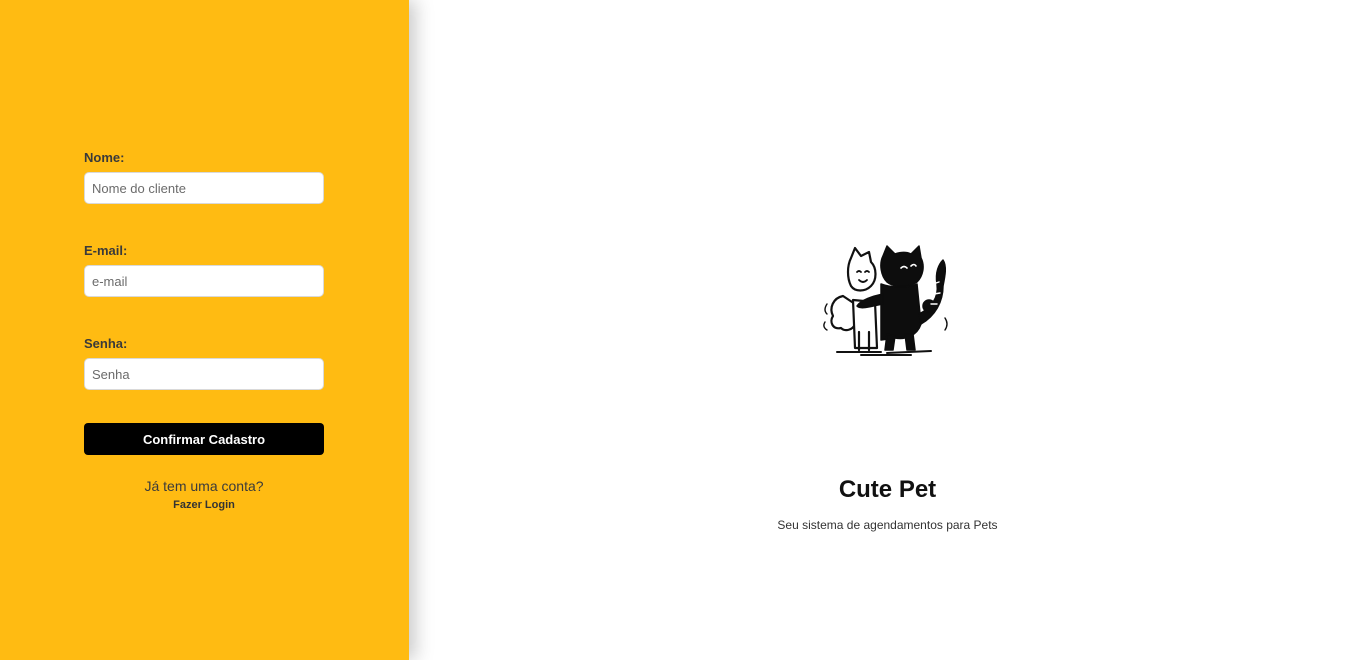  I want to click on login-link: Fazer Login, so click(204, 505).